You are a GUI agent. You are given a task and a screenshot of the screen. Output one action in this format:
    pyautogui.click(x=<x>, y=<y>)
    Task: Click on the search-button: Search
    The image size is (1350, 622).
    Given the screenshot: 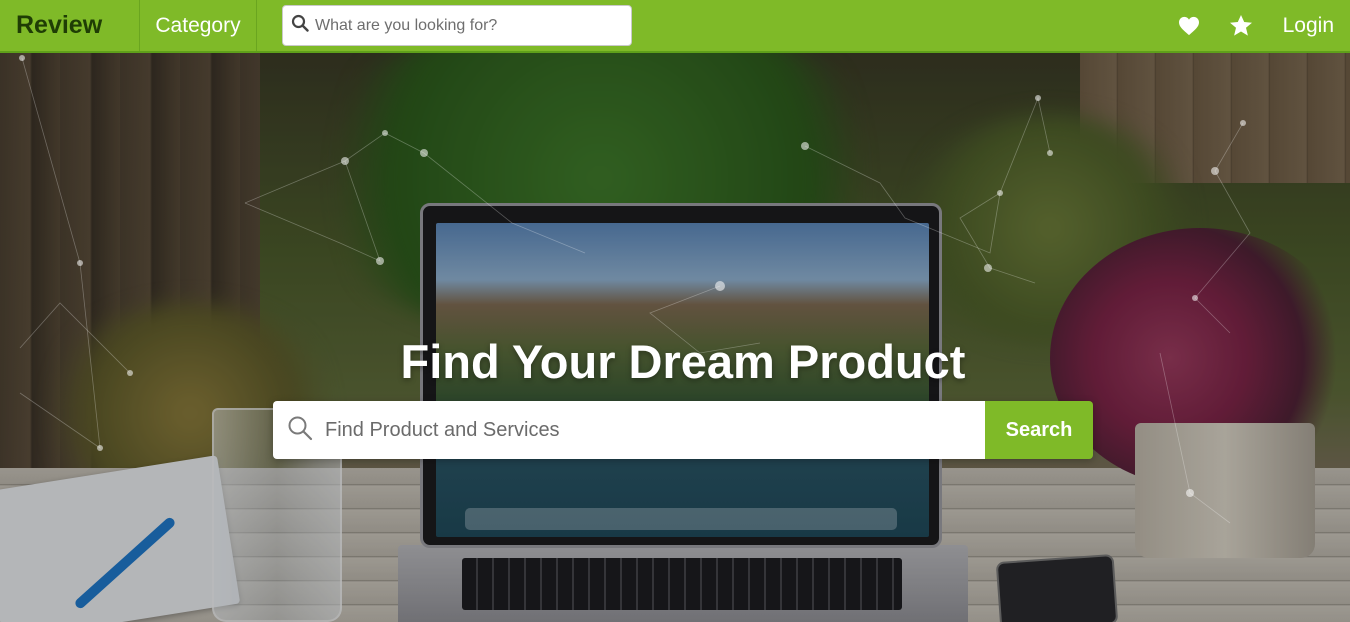 What is the action you would take?
    pyautogui.click(x=1039, y=430)
    